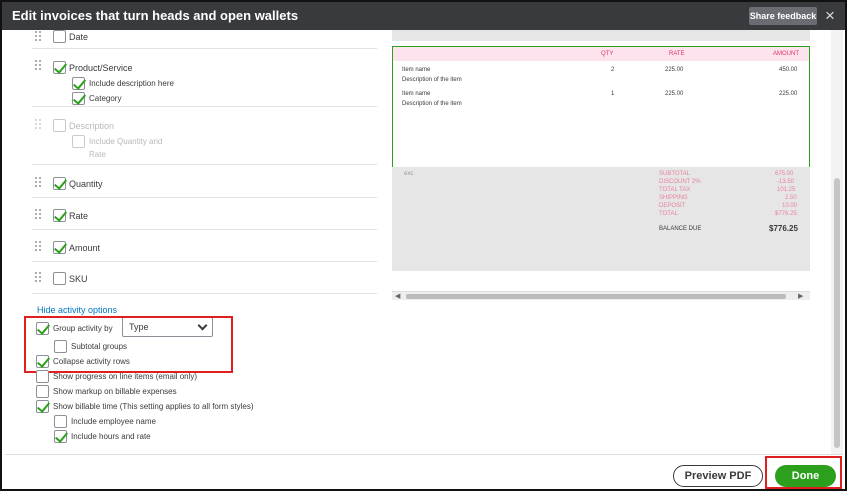 The height and width of the screenshot is (491, 847). I want to click on preview-top-strip, so click(601, 35).